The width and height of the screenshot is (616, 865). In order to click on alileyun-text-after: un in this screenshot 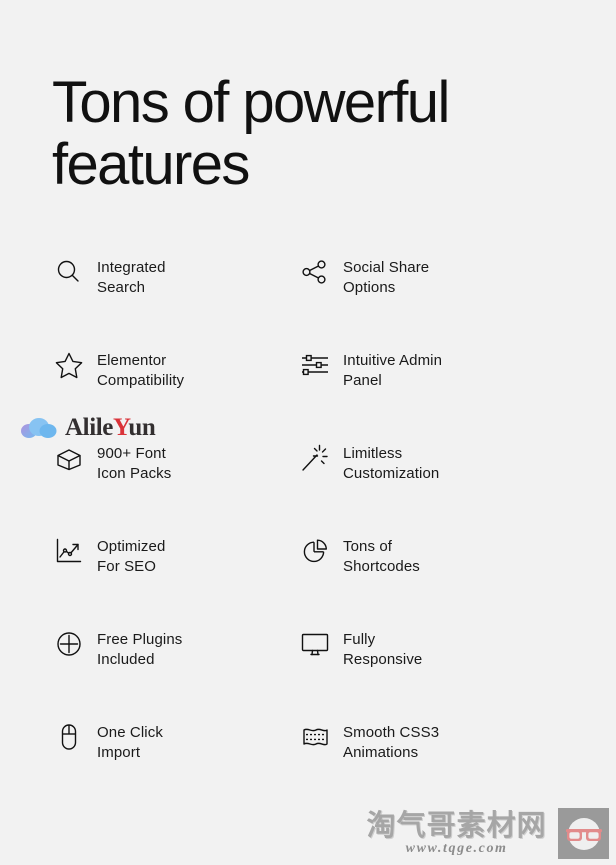, I will do `click(142, 427)`.